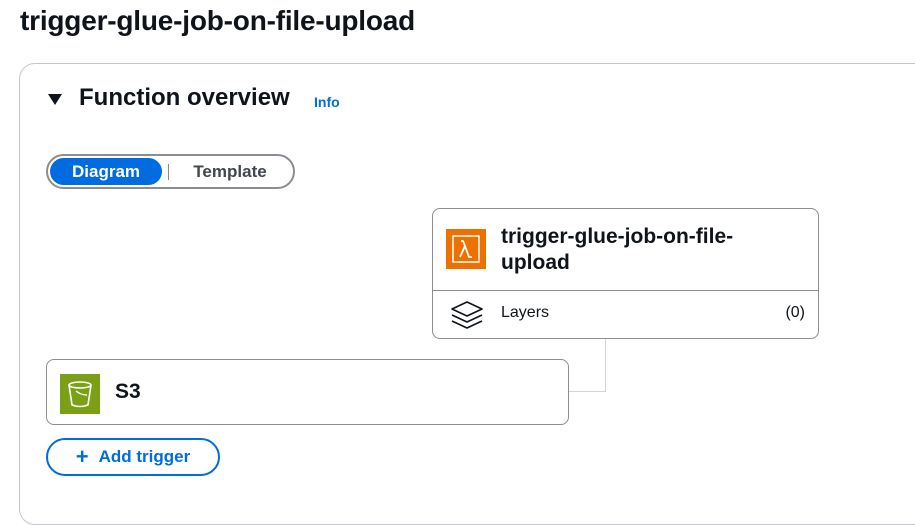 The width and height of the screenshot is (915, 525). What do you see at coordinates (307, 392) in the screenshot?
I see `trigger-card-s3: S3` at bounding box center [307, 392].